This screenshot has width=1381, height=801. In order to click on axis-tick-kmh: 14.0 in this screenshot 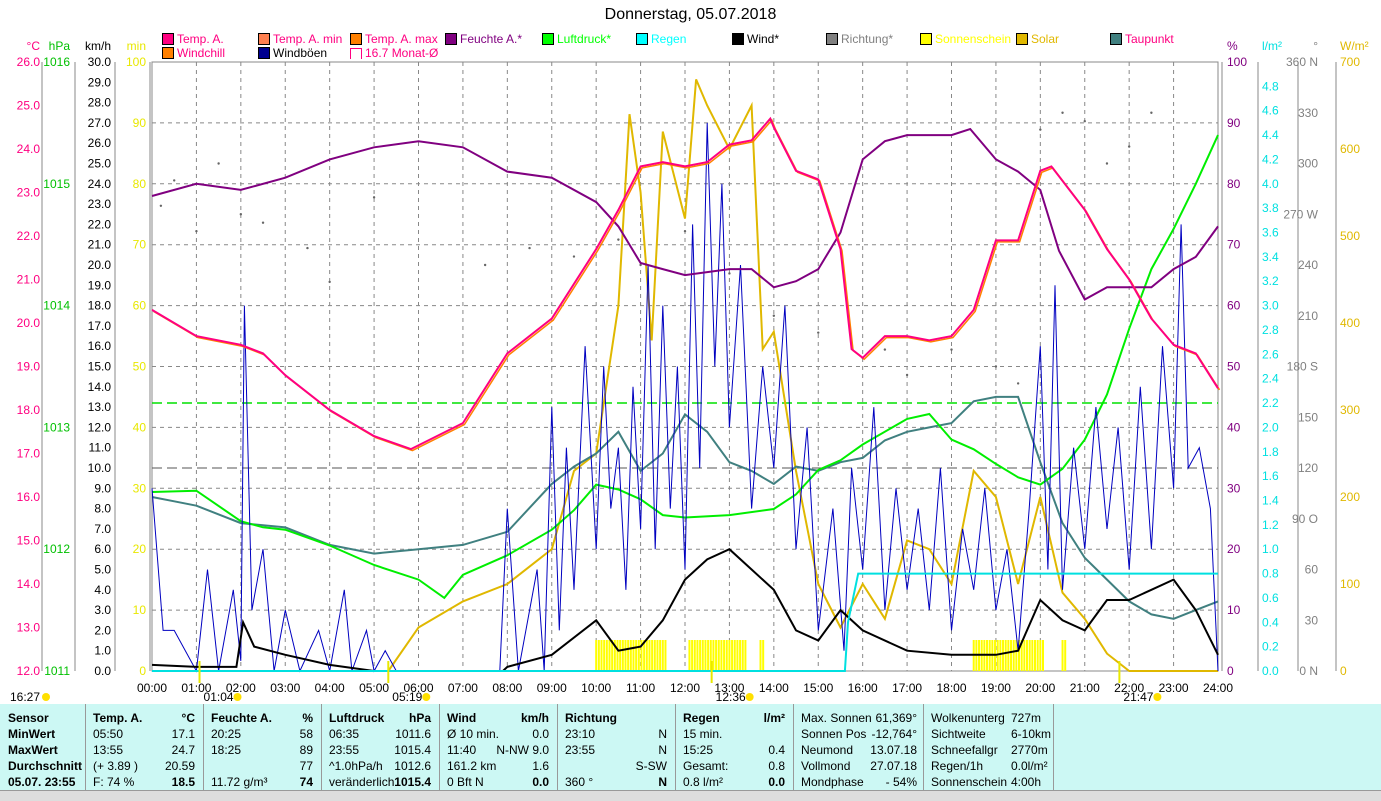, I will do `click(100, 387)`.